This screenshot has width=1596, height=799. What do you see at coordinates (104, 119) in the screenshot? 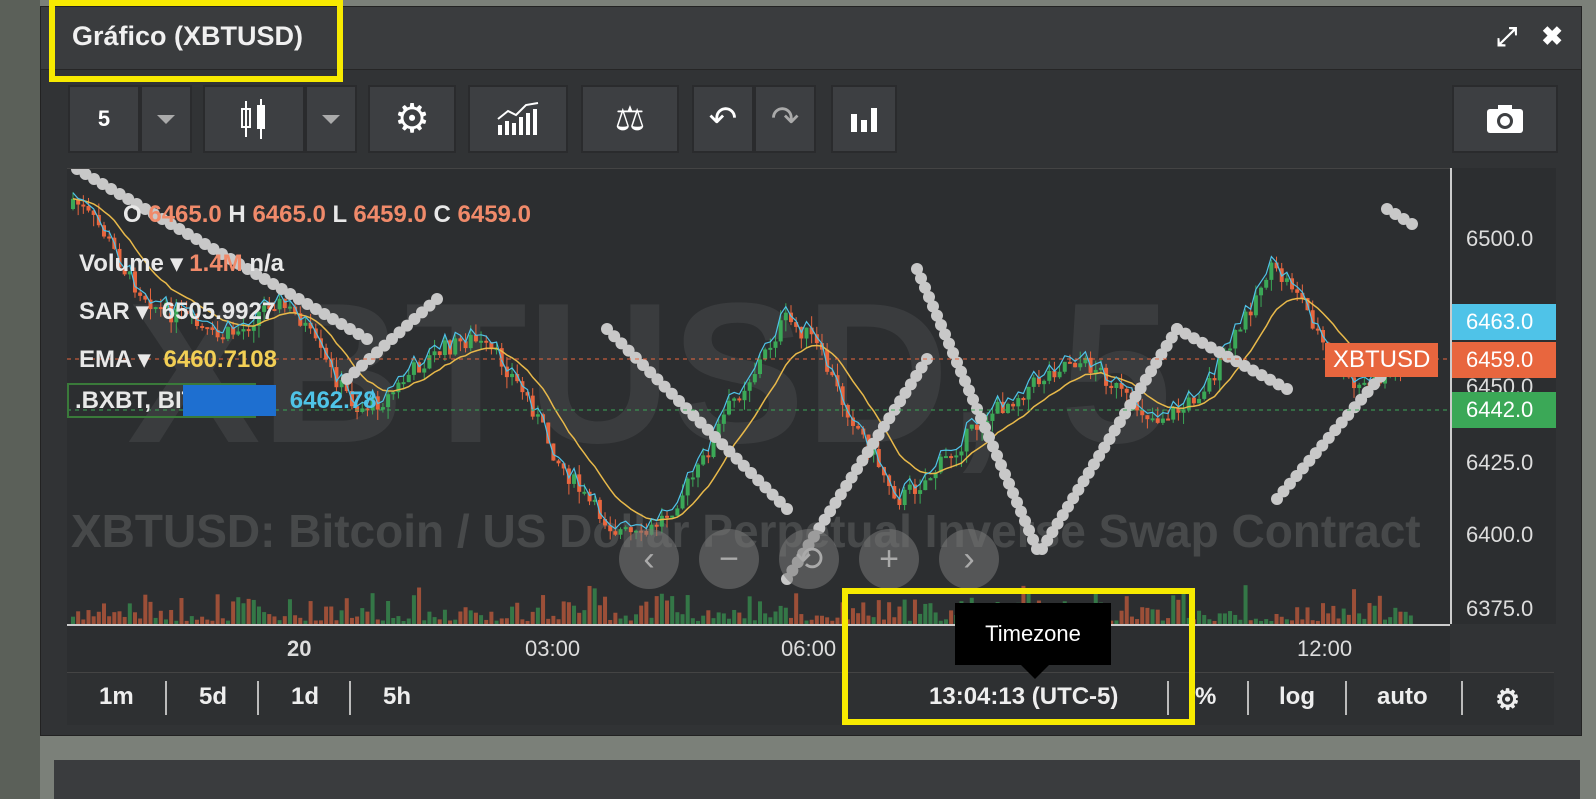
I see `interval-button: 5` at bounding box center [104, 119].